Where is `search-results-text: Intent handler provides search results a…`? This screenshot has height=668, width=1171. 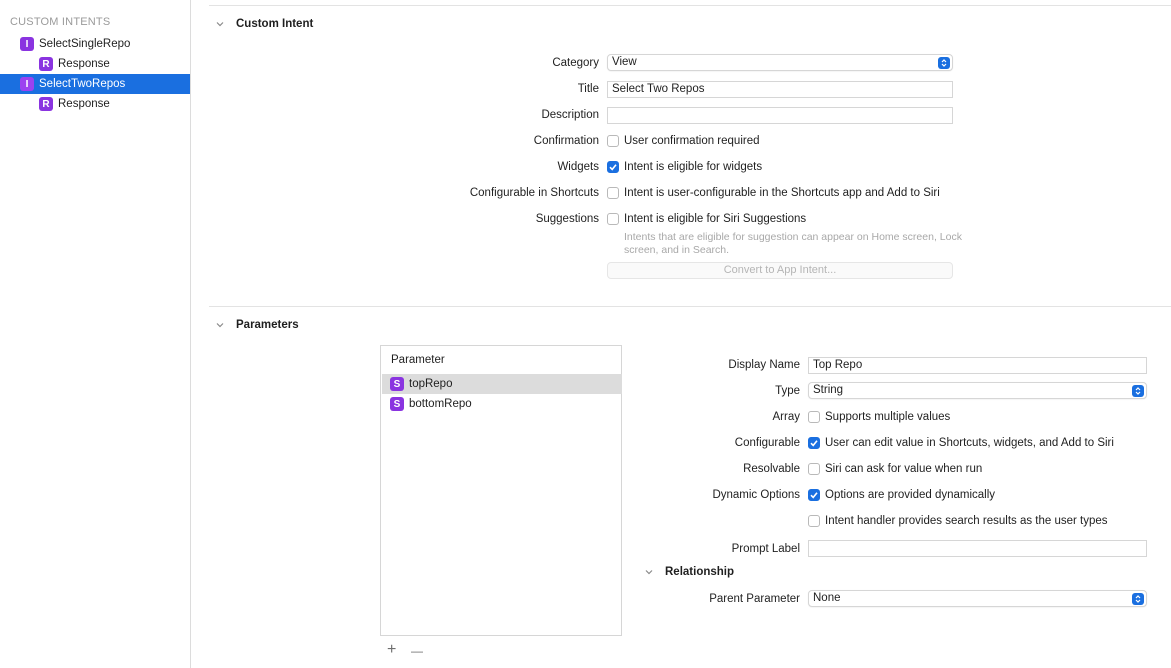
search-results-text: Intent handler provides search results a… is located at coordinates (966, 521).